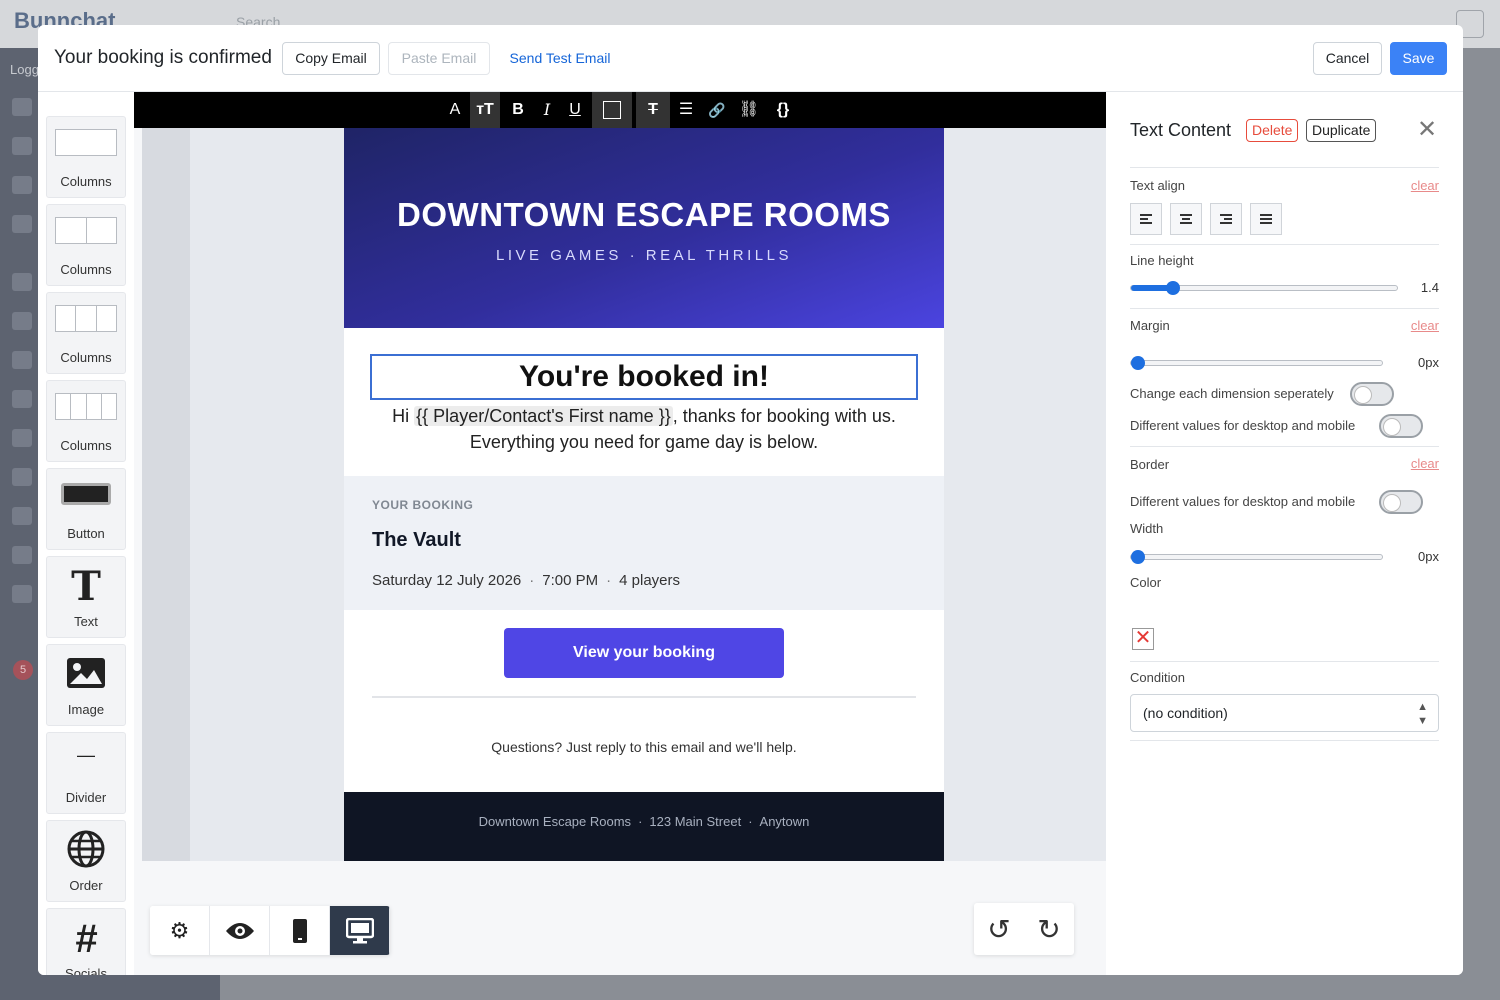 This screenshot has width=1500, height=1000. What do you see at coordinates (717, 110) in the screenshot?
I see `link-icon: 🔗` at bounding box center [717, 110].